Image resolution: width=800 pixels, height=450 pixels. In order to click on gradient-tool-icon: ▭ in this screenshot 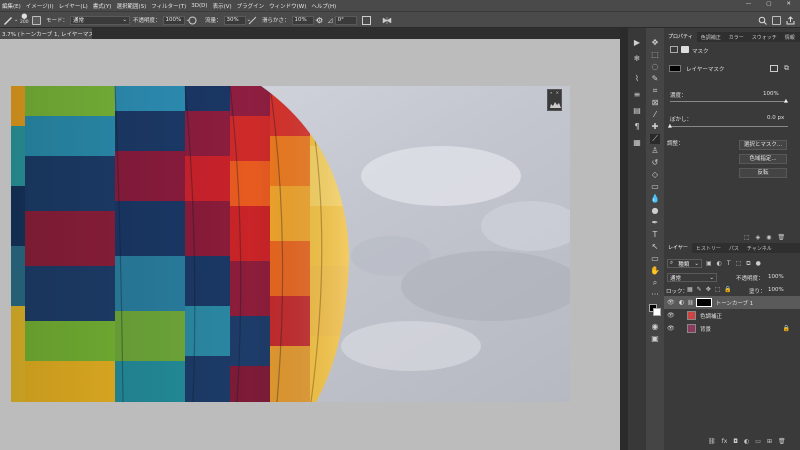, I will do `click(655, 187)`.